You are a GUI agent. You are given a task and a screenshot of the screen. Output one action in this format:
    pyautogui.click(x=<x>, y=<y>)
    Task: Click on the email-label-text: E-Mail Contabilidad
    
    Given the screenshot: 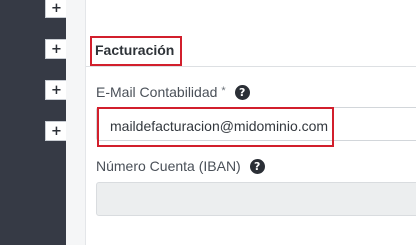 What is the action you would take?
    pyautogui.click(x=157, y=92)
    